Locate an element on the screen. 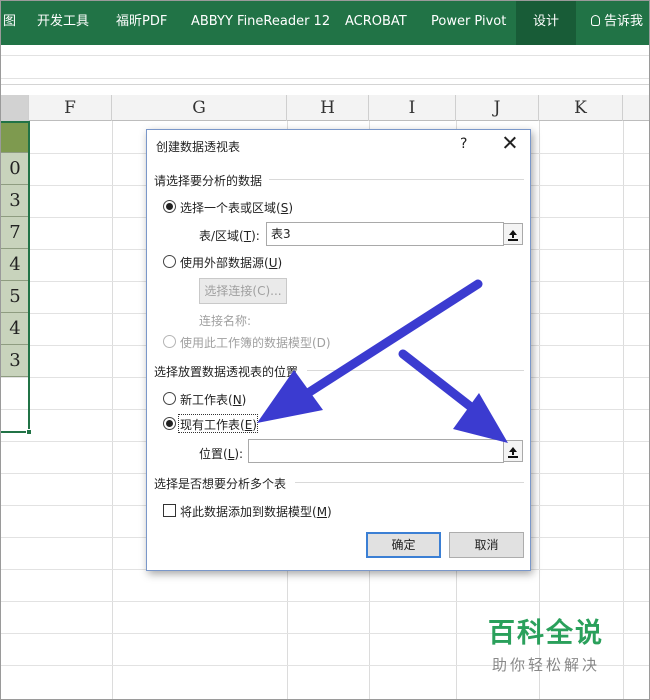  radio-select-table is located at coordinates (169, 206).